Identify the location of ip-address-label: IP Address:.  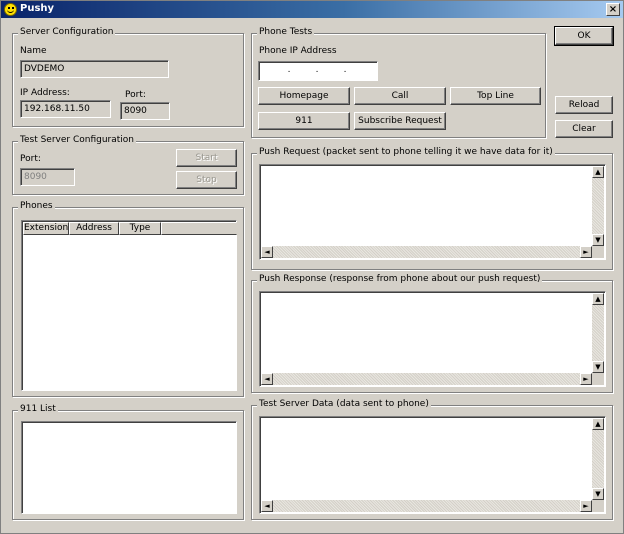
(45, 93).